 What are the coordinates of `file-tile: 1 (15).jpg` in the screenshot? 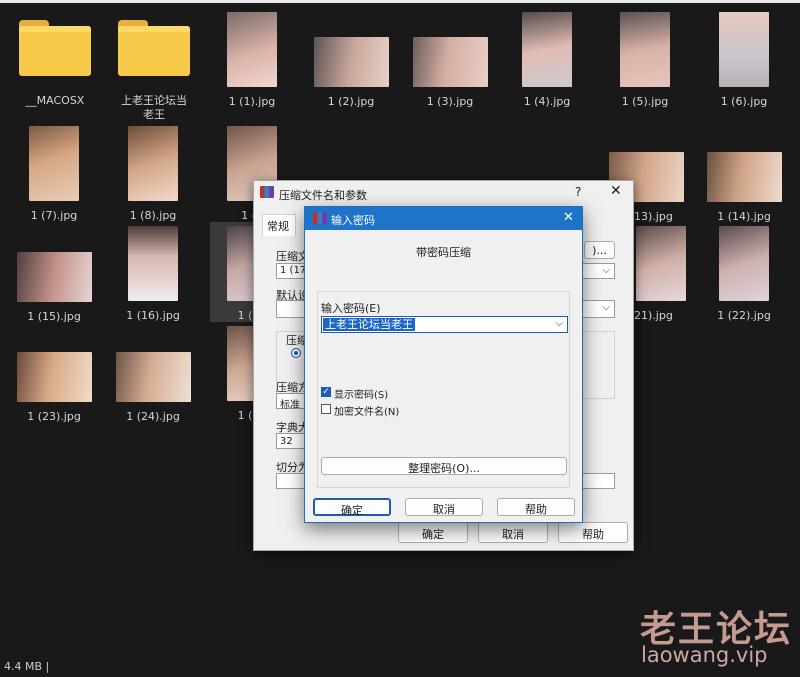 It's located at (54, 288).